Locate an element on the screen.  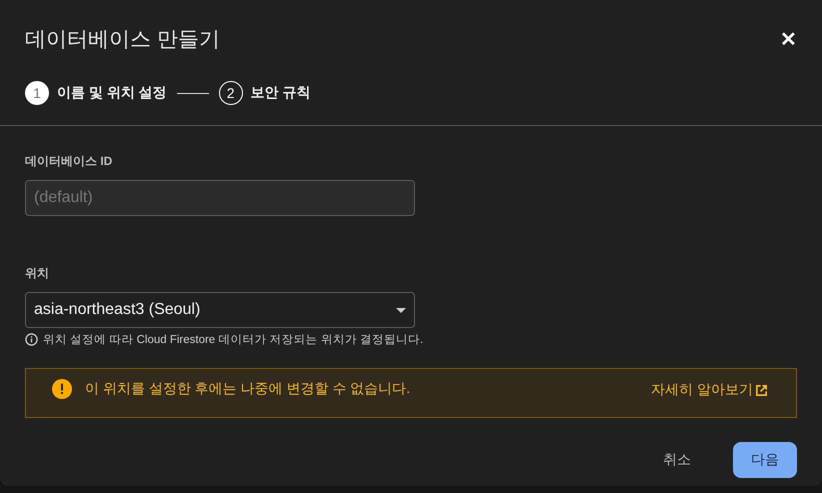
step-number: 2 is located at coordinates (230, 93).